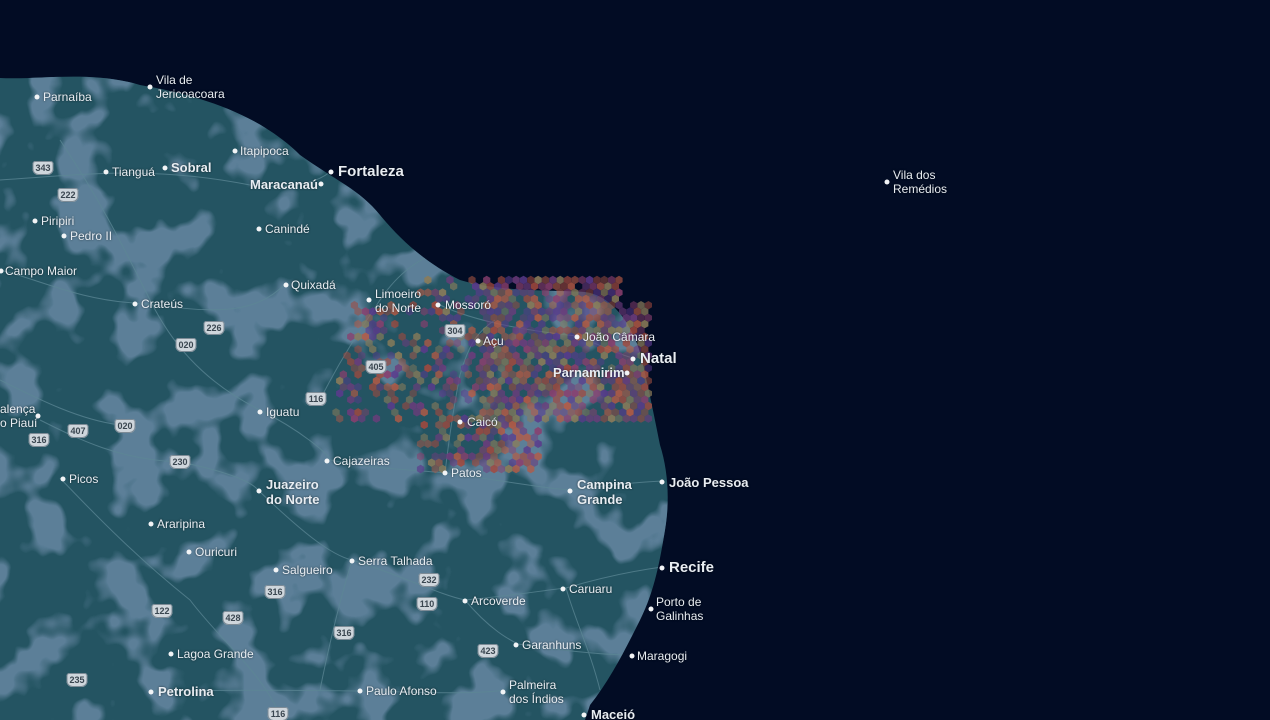  Describe the element at coordinates (709, 482) in the screenshot. I see `city-label: João Pessoa` at that location.